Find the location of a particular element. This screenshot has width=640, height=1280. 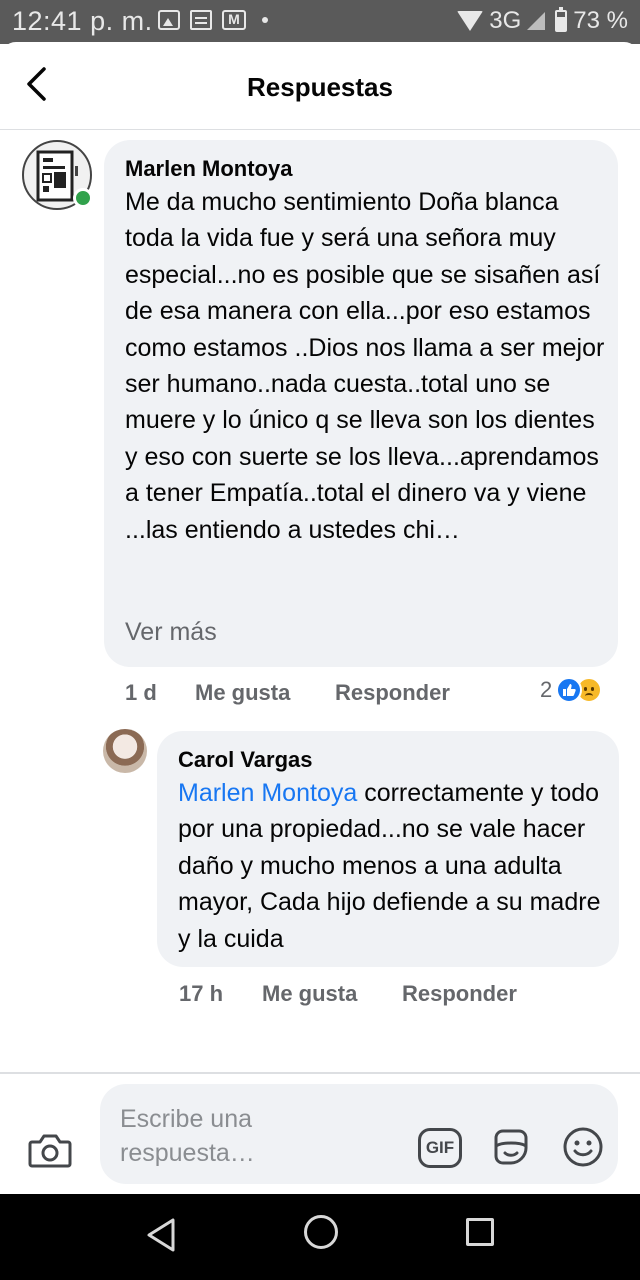

image-icon is located at coordinates (169, 20).